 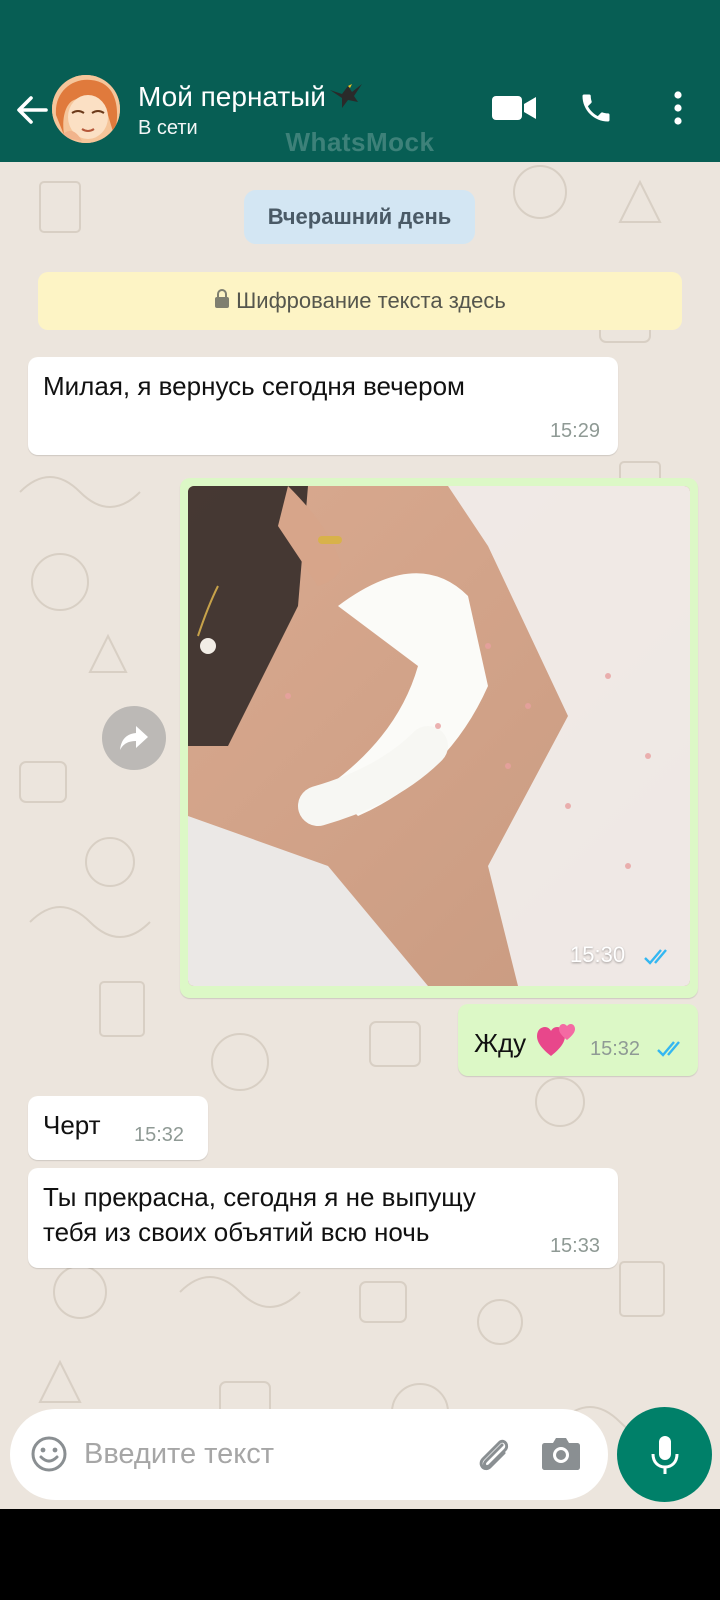 What do you see at coordinates (574, 431) in the screenshot?
I see `message-time: 15:29` at bounding box center [574, 431].